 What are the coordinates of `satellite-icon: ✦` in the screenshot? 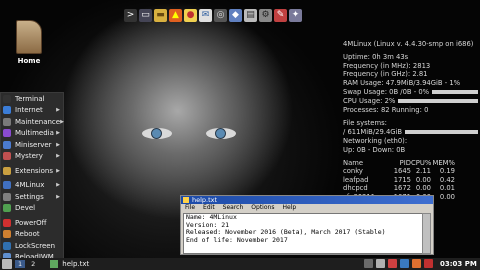 It's located at (295, 15).